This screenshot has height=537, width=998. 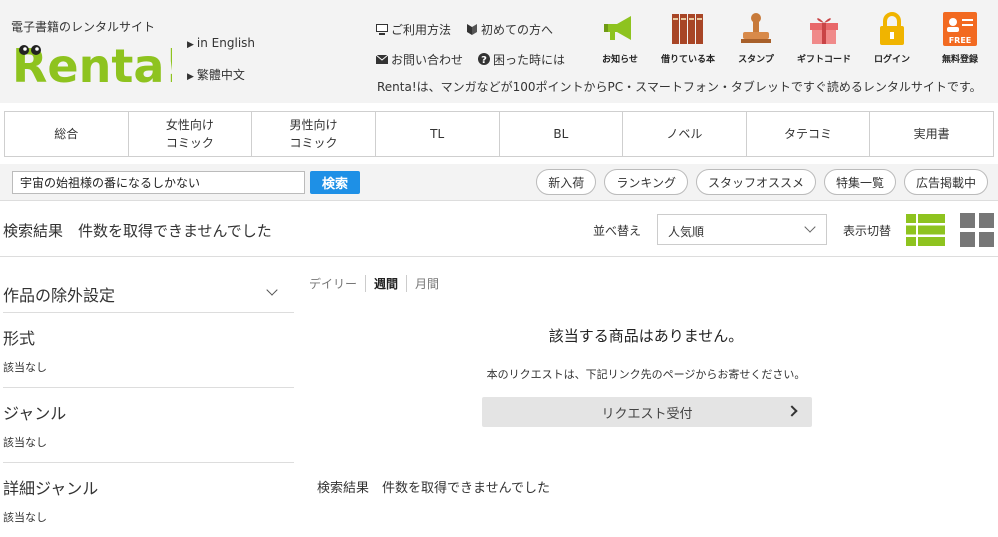 I want to click on period-tab-weekly: 週間, so click(x=385, y=283).